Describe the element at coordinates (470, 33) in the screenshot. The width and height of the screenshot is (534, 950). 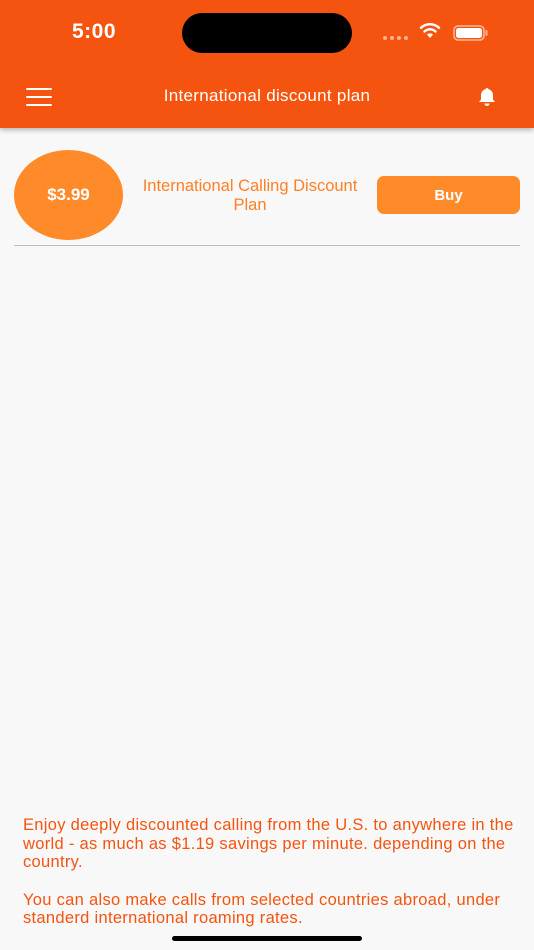
I see `battery-icon` at that location.